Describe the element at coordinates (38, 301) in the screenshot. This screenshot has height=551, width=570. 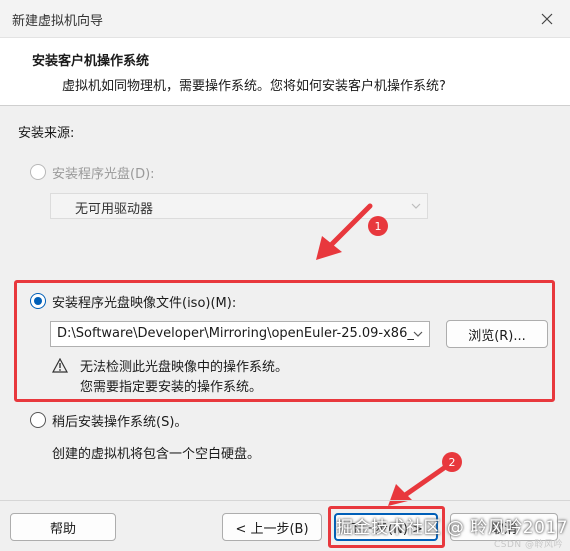
I see `iso-radio` at that location.